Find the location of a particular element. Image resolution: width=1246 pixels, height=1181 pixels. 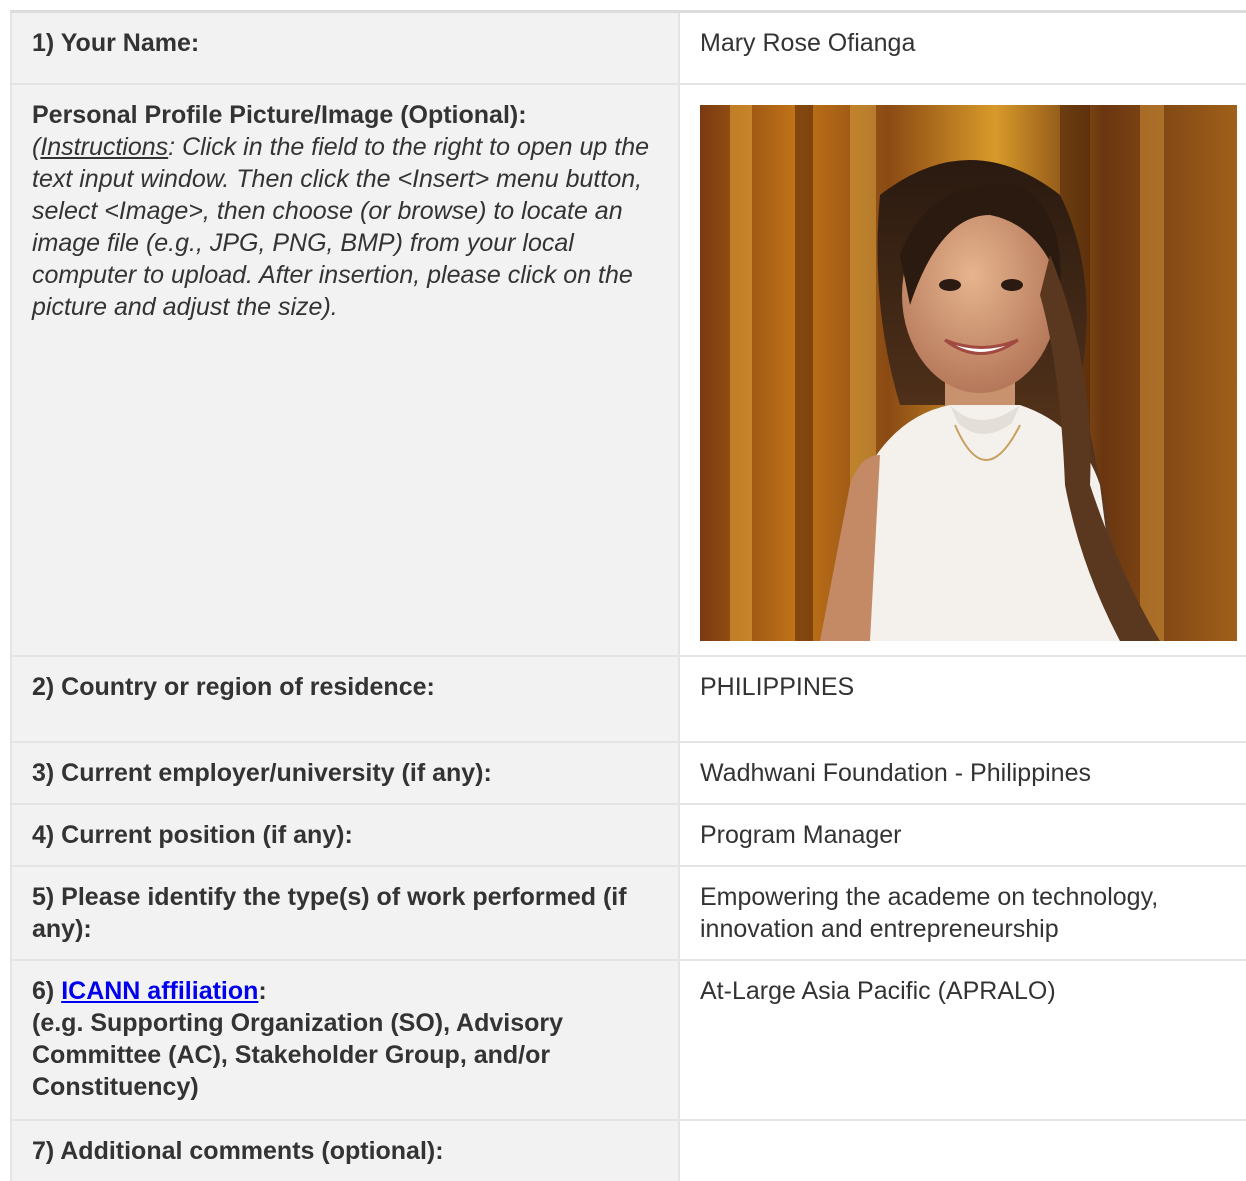

employer-label: 3) Current employer/university (if any): is located at coordinates (345, 772).